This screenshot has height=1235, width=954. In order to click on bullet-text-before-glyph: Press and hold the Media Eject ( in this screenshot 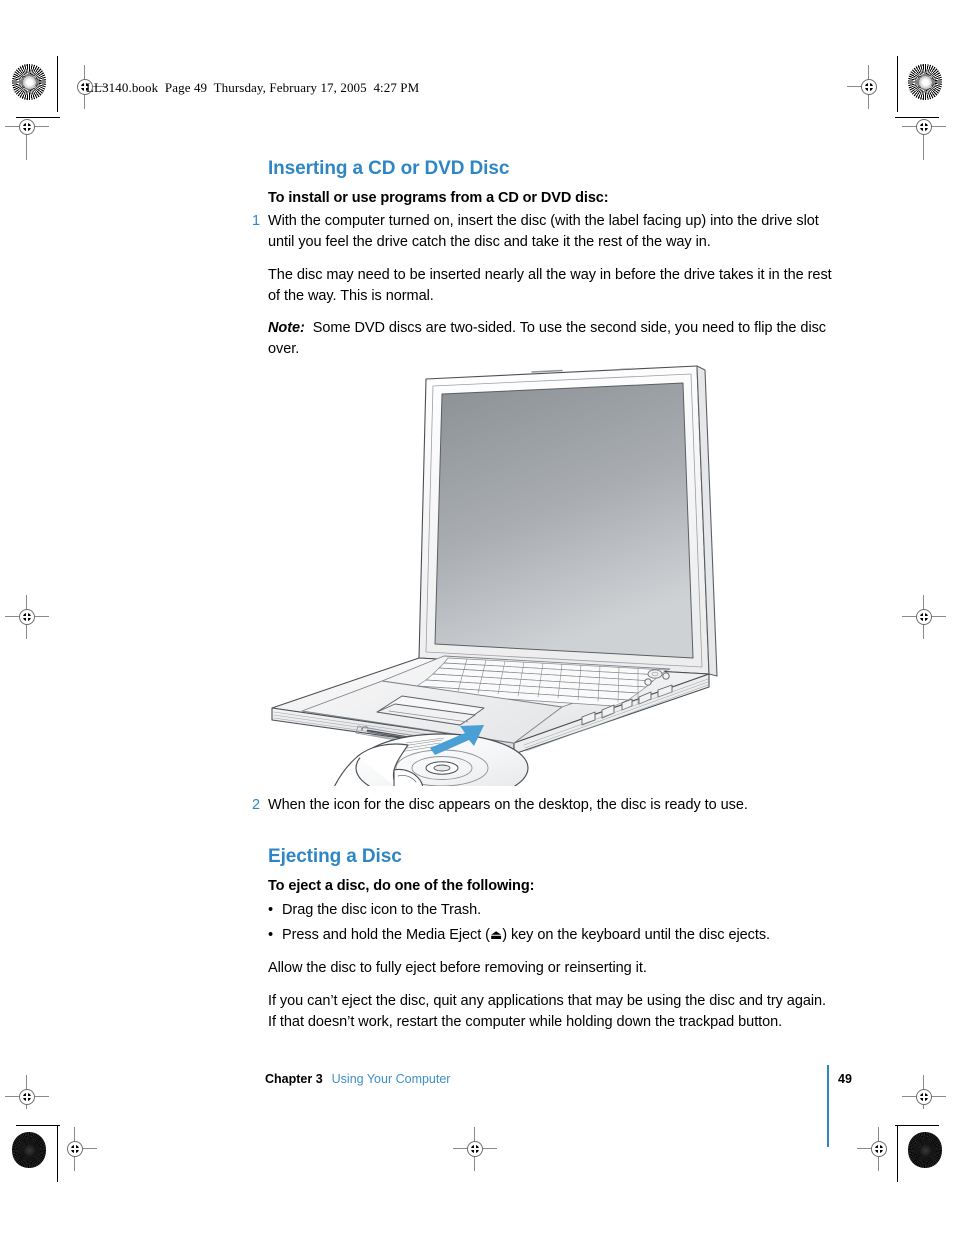, I will do `click(386, 935)`.